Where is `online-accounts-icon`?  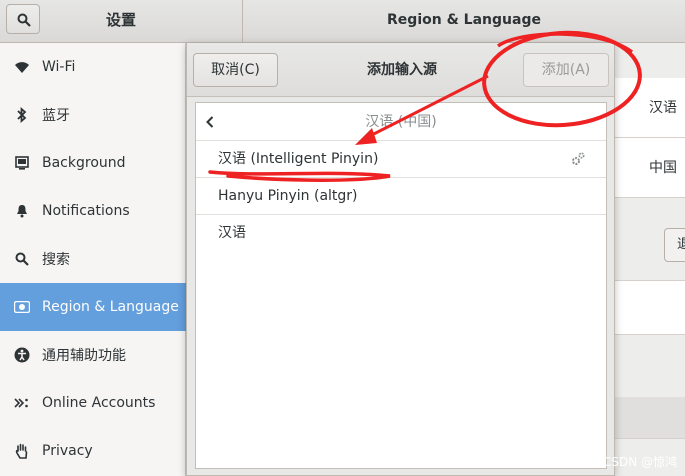
online-accounts-icon is located at coordinates (22, 403).